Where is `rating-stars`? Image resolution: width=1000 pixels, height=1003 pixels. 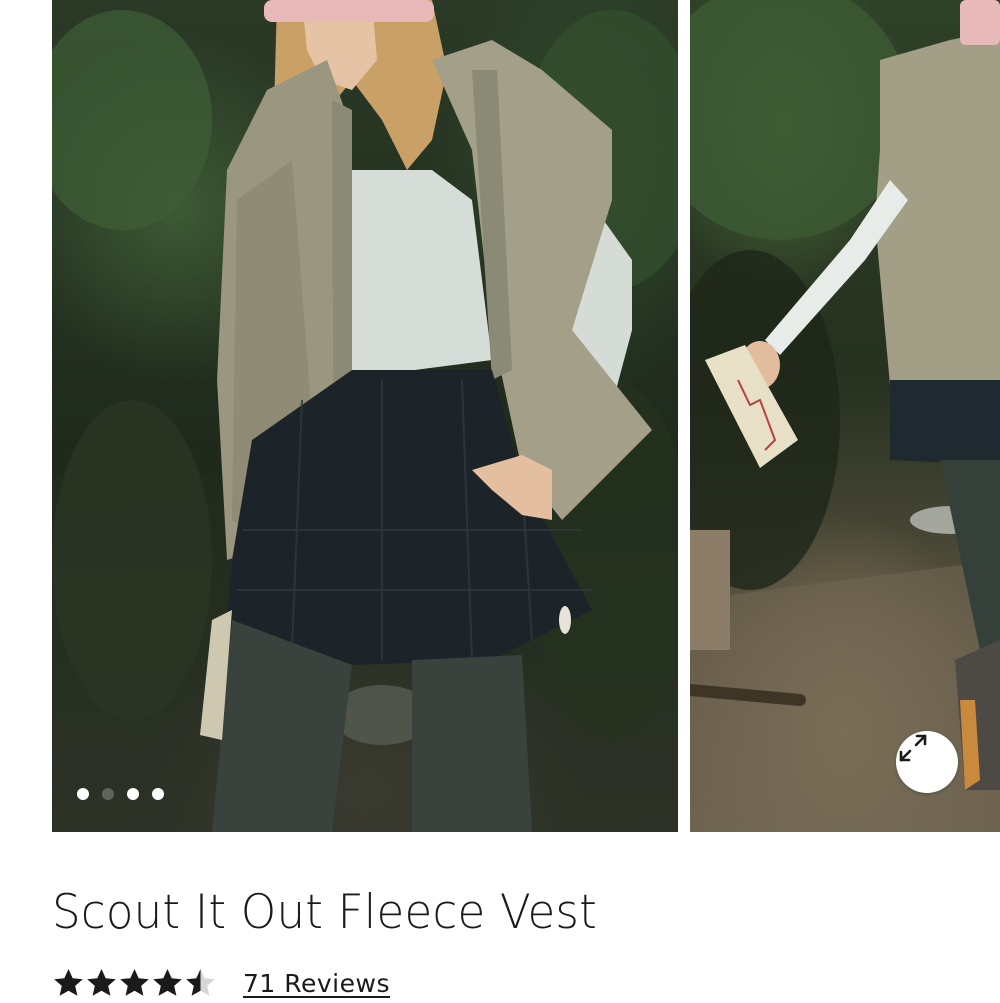 rating-stars is located at coordinates (134, 983).